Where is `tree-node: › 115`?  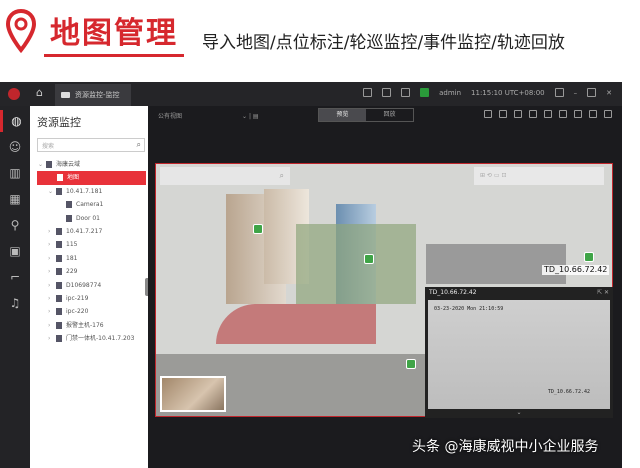
tree-node: › 115 is located at coordinates (89, 244).